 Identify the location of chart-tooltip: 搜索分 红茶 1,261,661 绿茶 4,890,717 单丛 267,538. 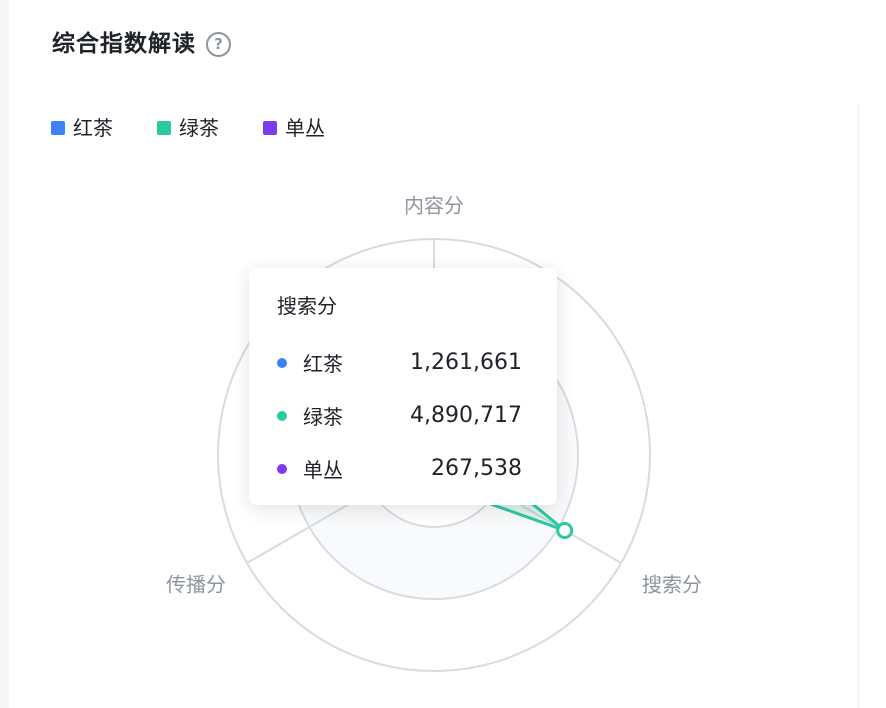
(403, 386).